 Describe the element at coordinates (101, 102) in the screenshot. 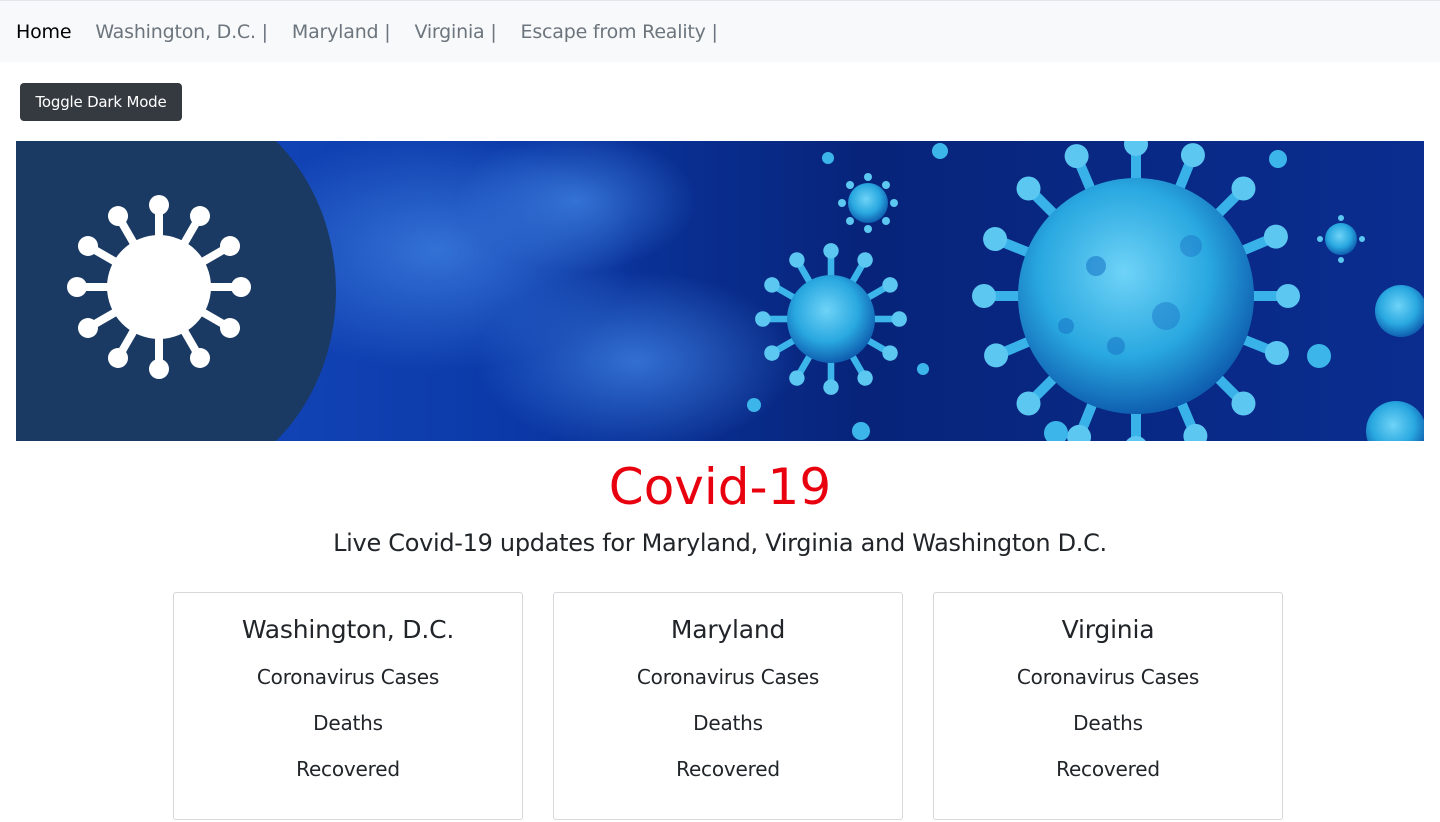

I see `toggle-dark-mode-button: Toggle Dark Mode` at that location.